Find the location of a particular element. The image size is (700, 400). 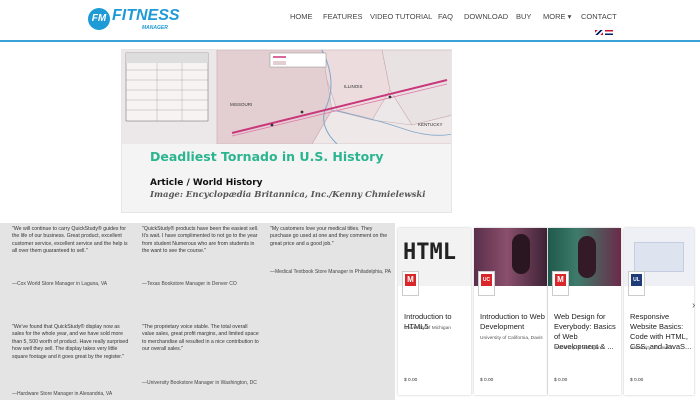

logo-badge: FM is located at coordinates (99, 19).